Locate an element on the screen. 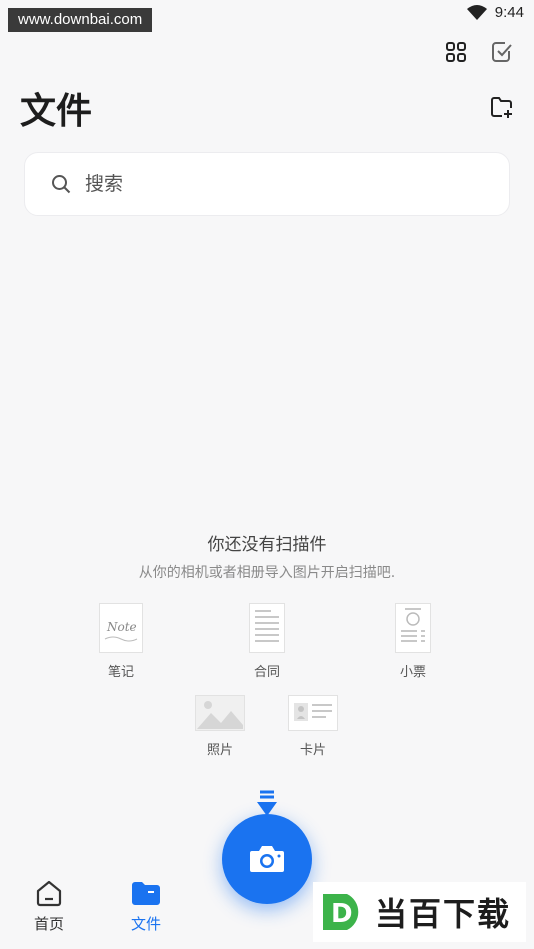 The image size is (534, 949). new-folder-icon is located at coordinates (501, 107).